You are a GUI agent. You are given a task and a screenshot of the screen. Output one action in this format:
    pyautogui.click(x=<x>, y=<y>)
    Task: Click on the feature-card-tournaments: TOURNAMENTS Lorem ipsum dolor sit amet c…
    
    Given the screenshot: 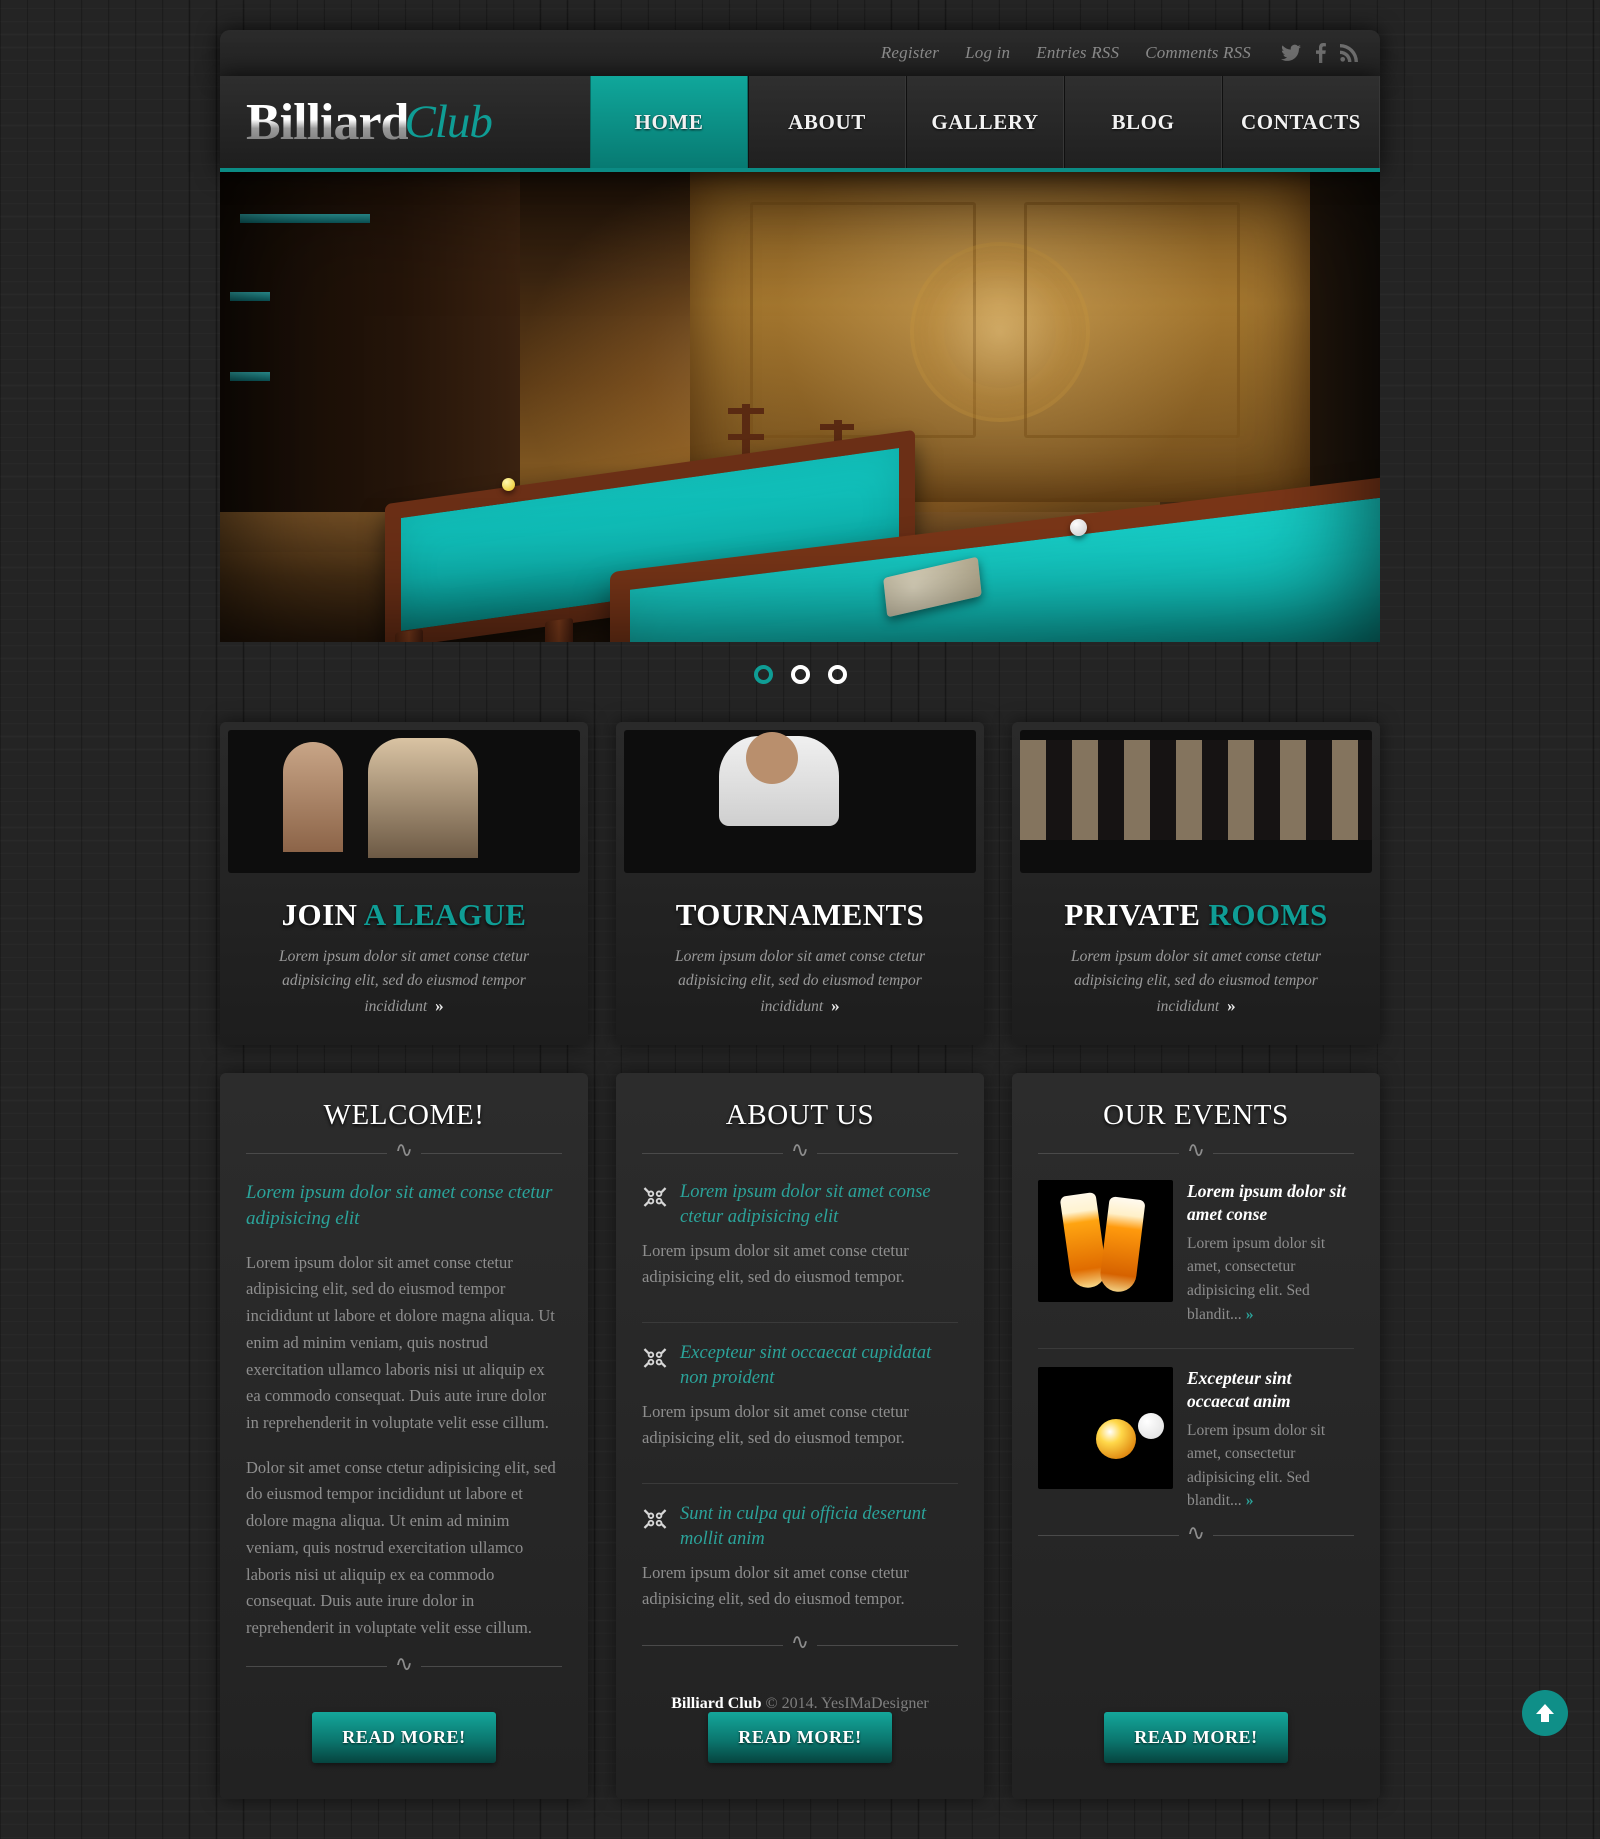 What is the action you would take?
    pyautogui.click(x=800, y=884)
    